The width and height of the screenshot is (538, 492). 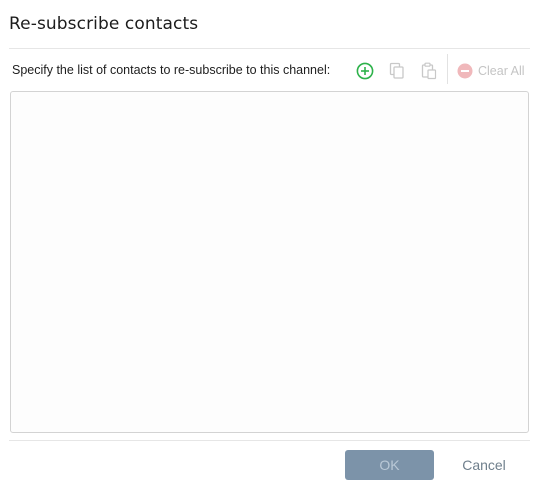 I want to click on add-circle-icon, so click(x=365, y=71).